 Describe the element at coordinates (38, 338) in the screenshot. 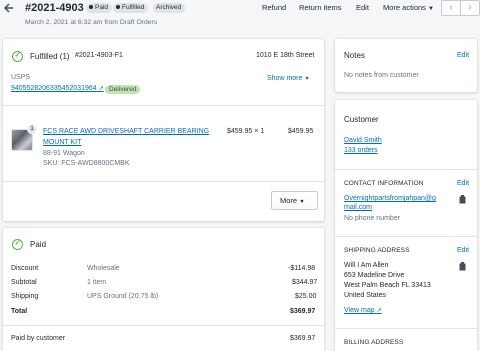

I see `paid-by-label: Paid by customer` at that location.